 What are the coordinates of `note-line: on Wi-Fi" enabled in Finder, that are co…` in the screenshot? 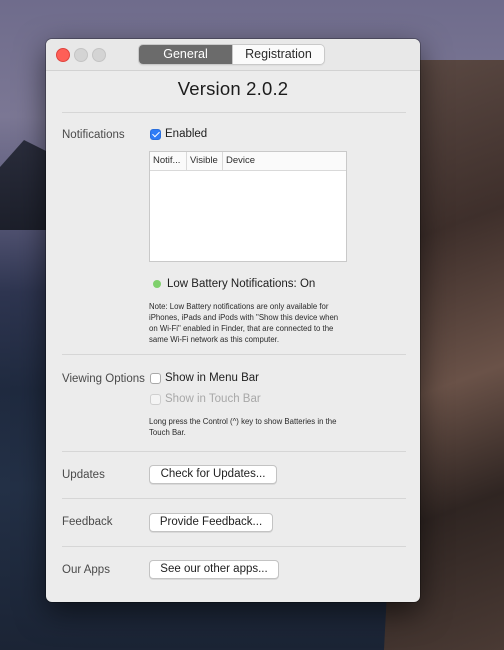 It's located at (241, 328).